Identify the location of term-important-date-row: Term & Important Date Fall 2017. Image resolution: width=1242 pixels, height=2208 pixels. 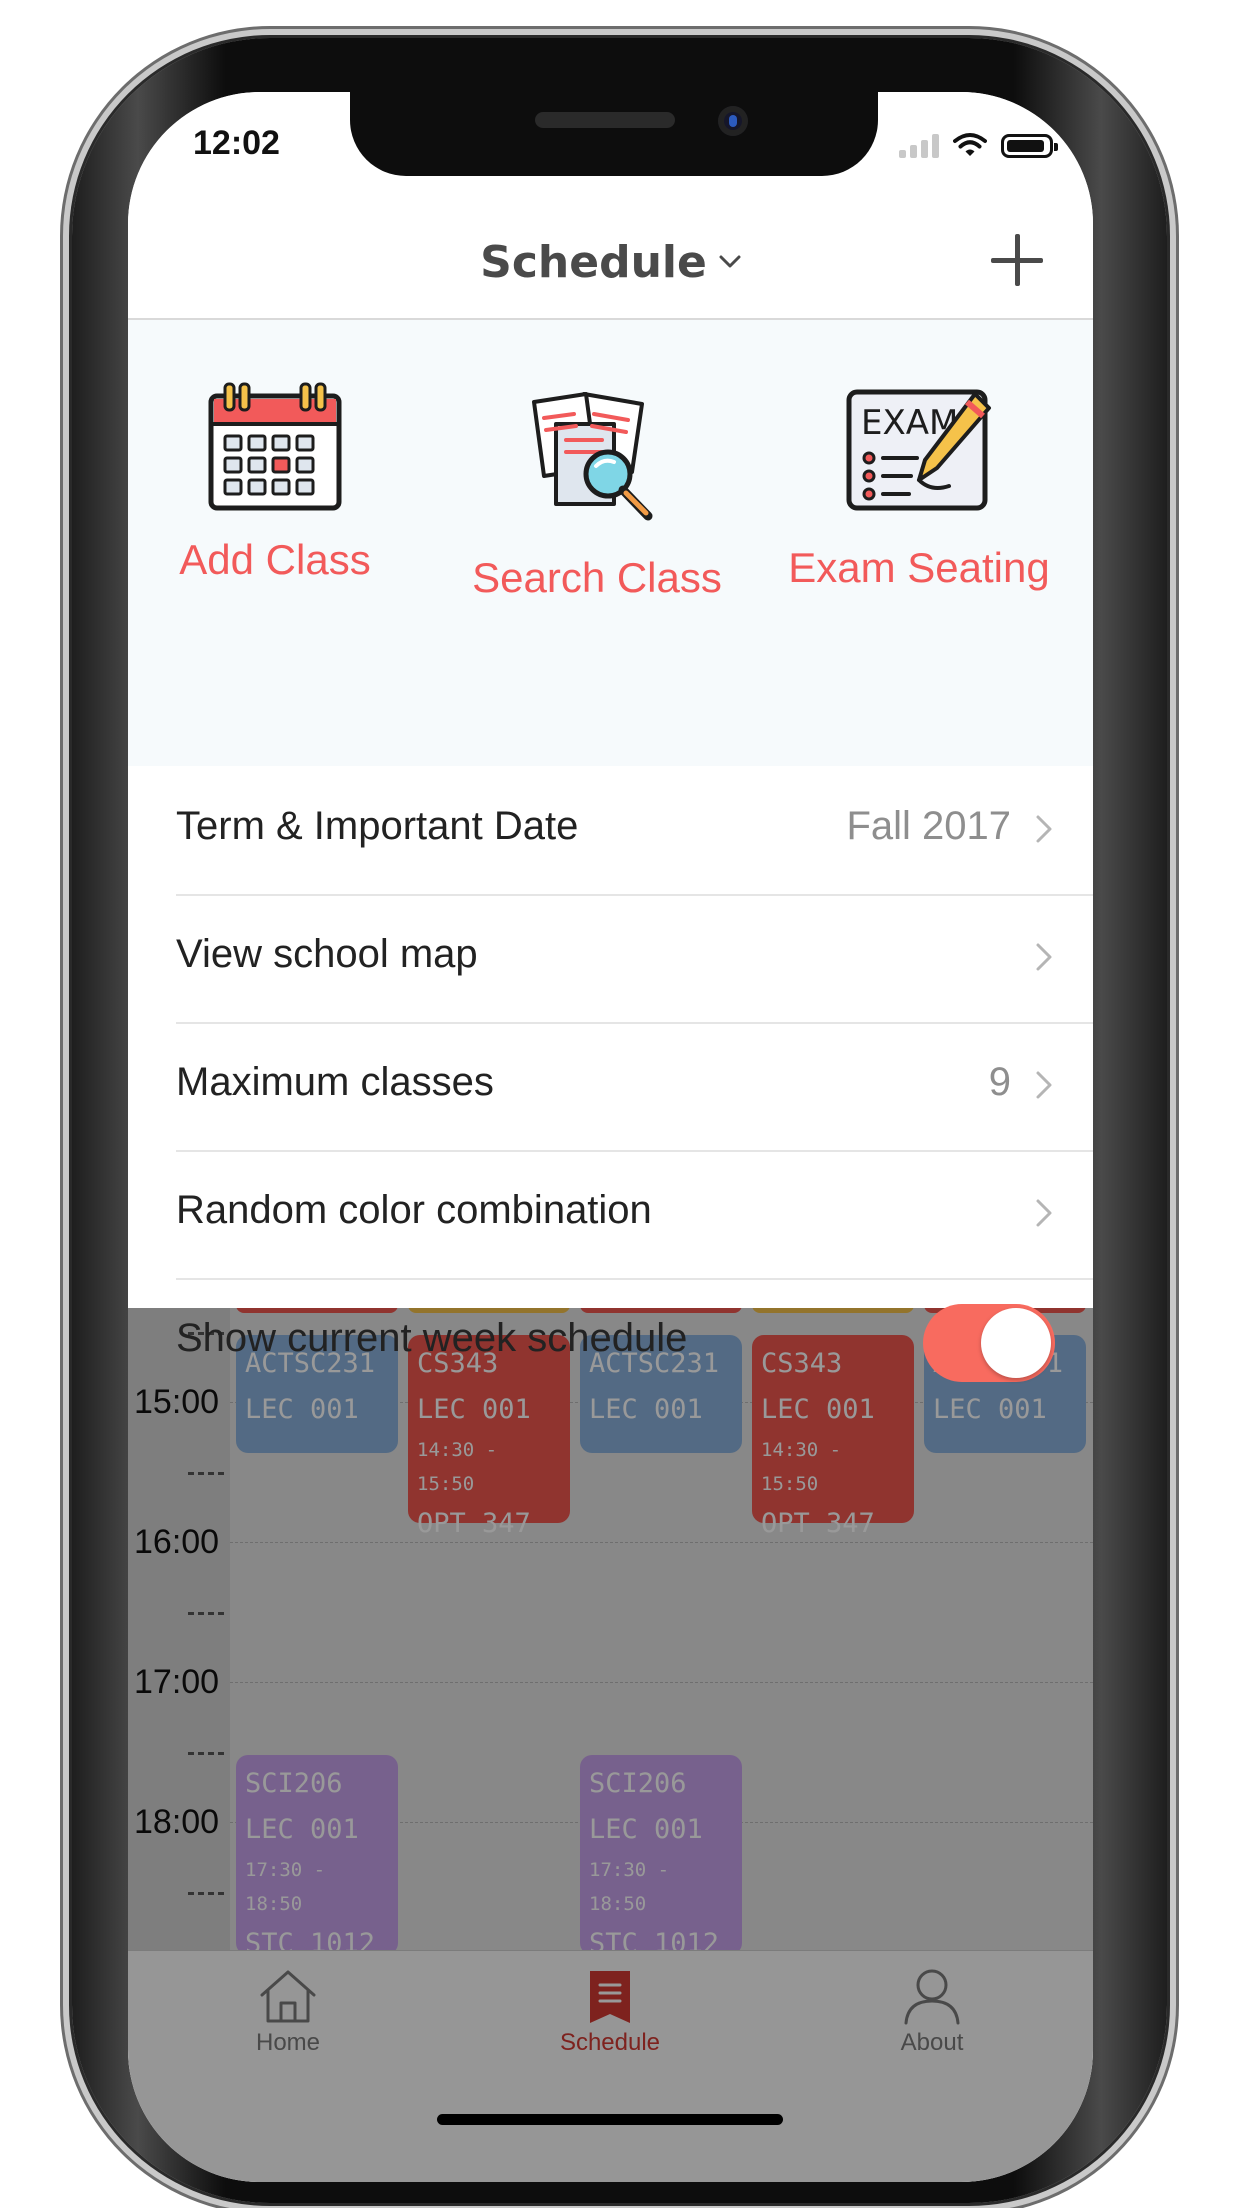
(634, 831).